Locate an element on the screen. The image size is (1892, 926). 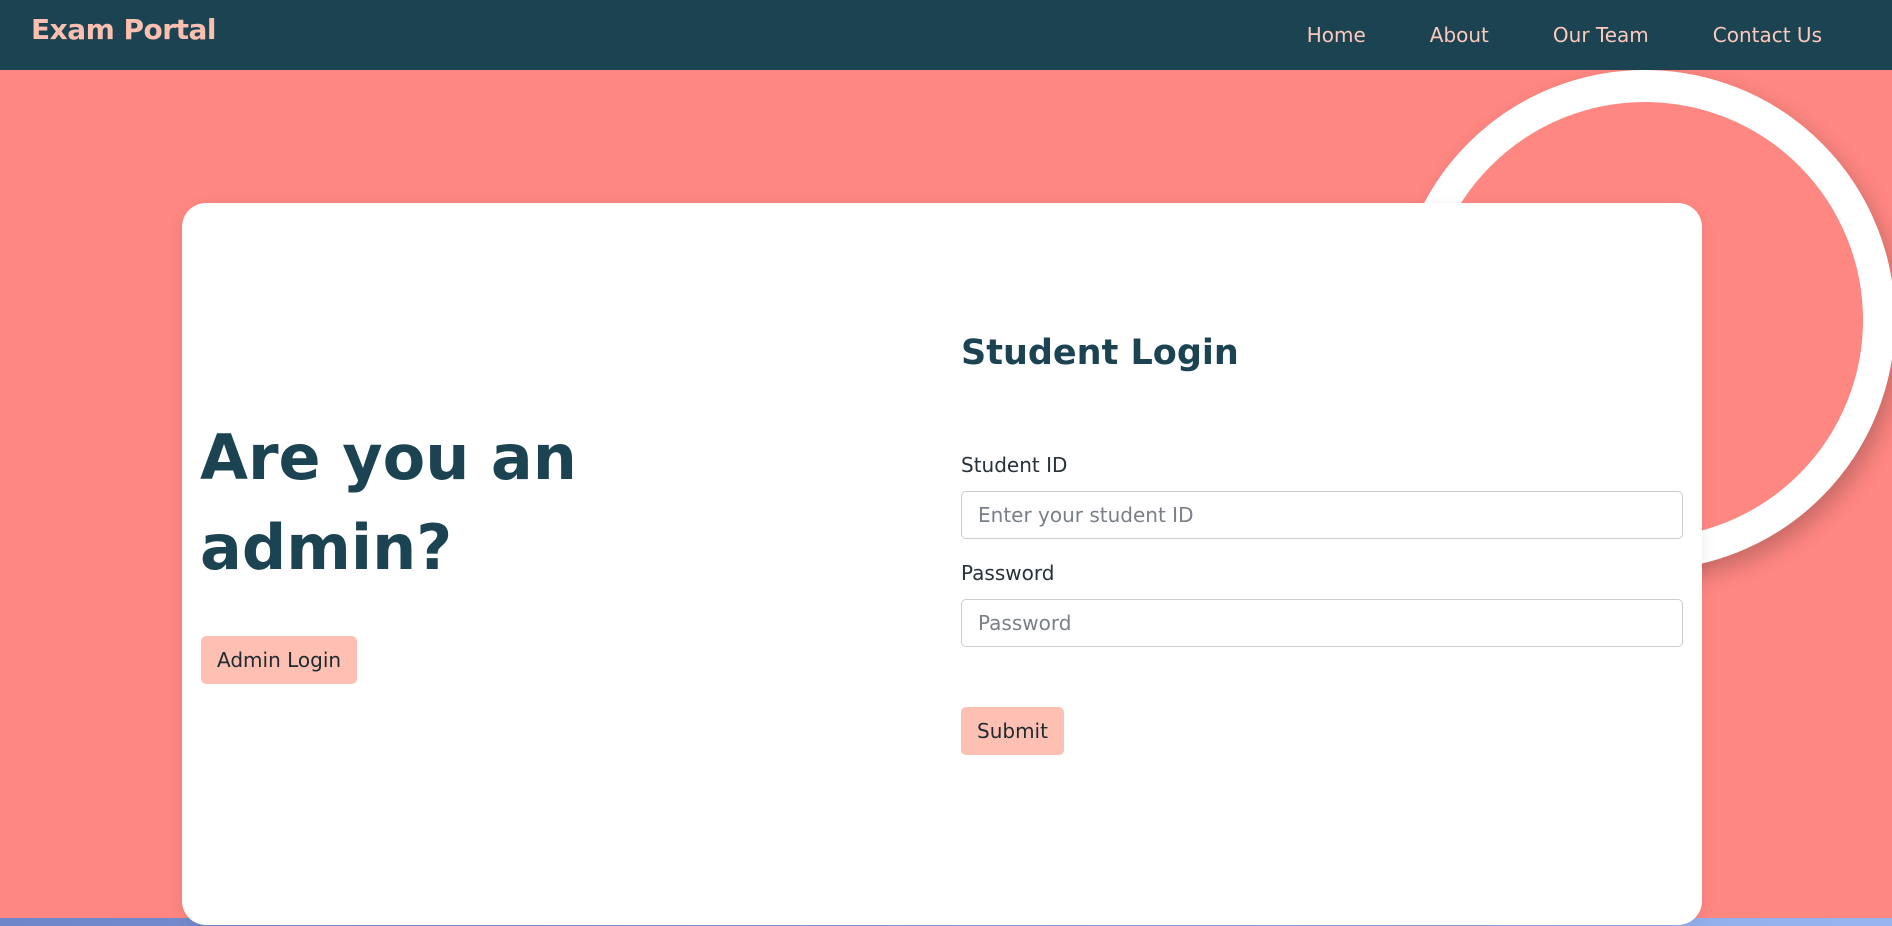
nav-link-about: About is located at coordinates (1459, 35).